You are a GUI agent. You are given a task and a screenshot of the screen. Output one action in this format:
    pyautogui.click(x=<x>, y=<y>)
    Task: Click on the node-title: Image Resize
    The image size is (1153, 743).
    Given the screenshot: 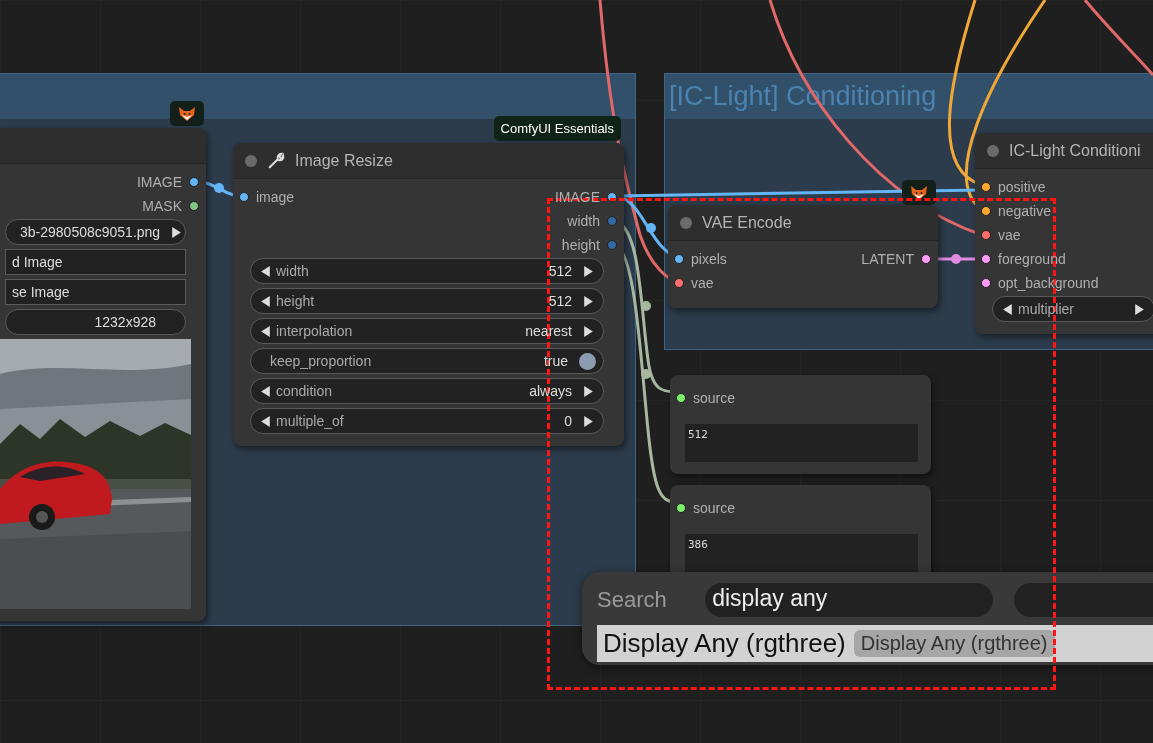 What is the action you would take?
    pyautogui.click(x=344, y=160)
    